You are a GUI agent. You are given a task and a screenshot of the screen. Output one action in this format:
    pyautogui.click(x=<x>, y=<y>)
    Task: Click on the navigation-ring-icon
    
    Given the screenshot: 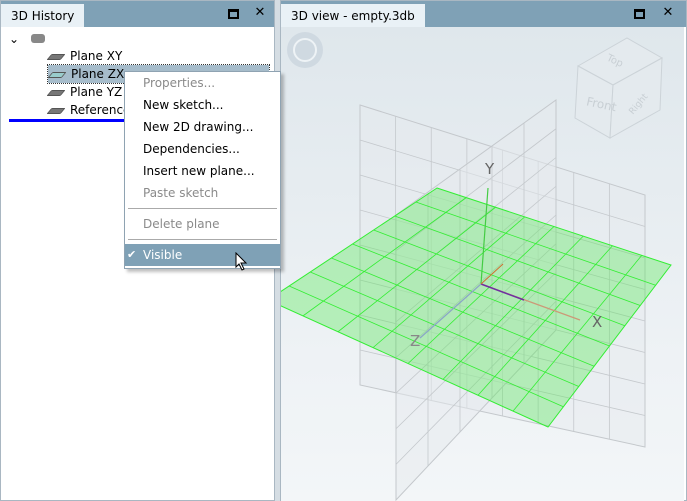 What is the action you would take?
    pyautogui.click(x=305, y=50)
    